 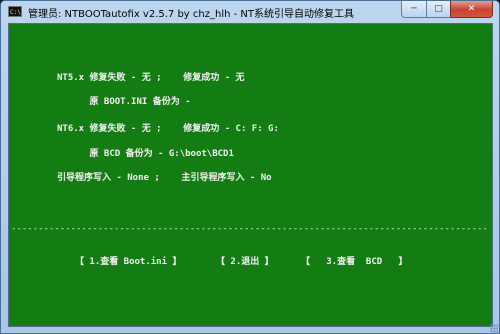 What do you see at coordinates (471, 9) in the screenshot?
I see `close-button: ✕` at bounding box center [471, 9].